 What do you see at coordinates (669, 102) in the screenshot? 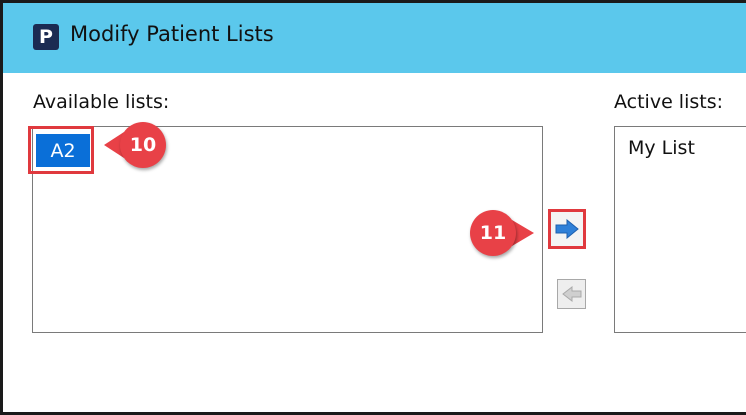
I see `active-lists-label: Active lists:` at bounding box center [669, 102].